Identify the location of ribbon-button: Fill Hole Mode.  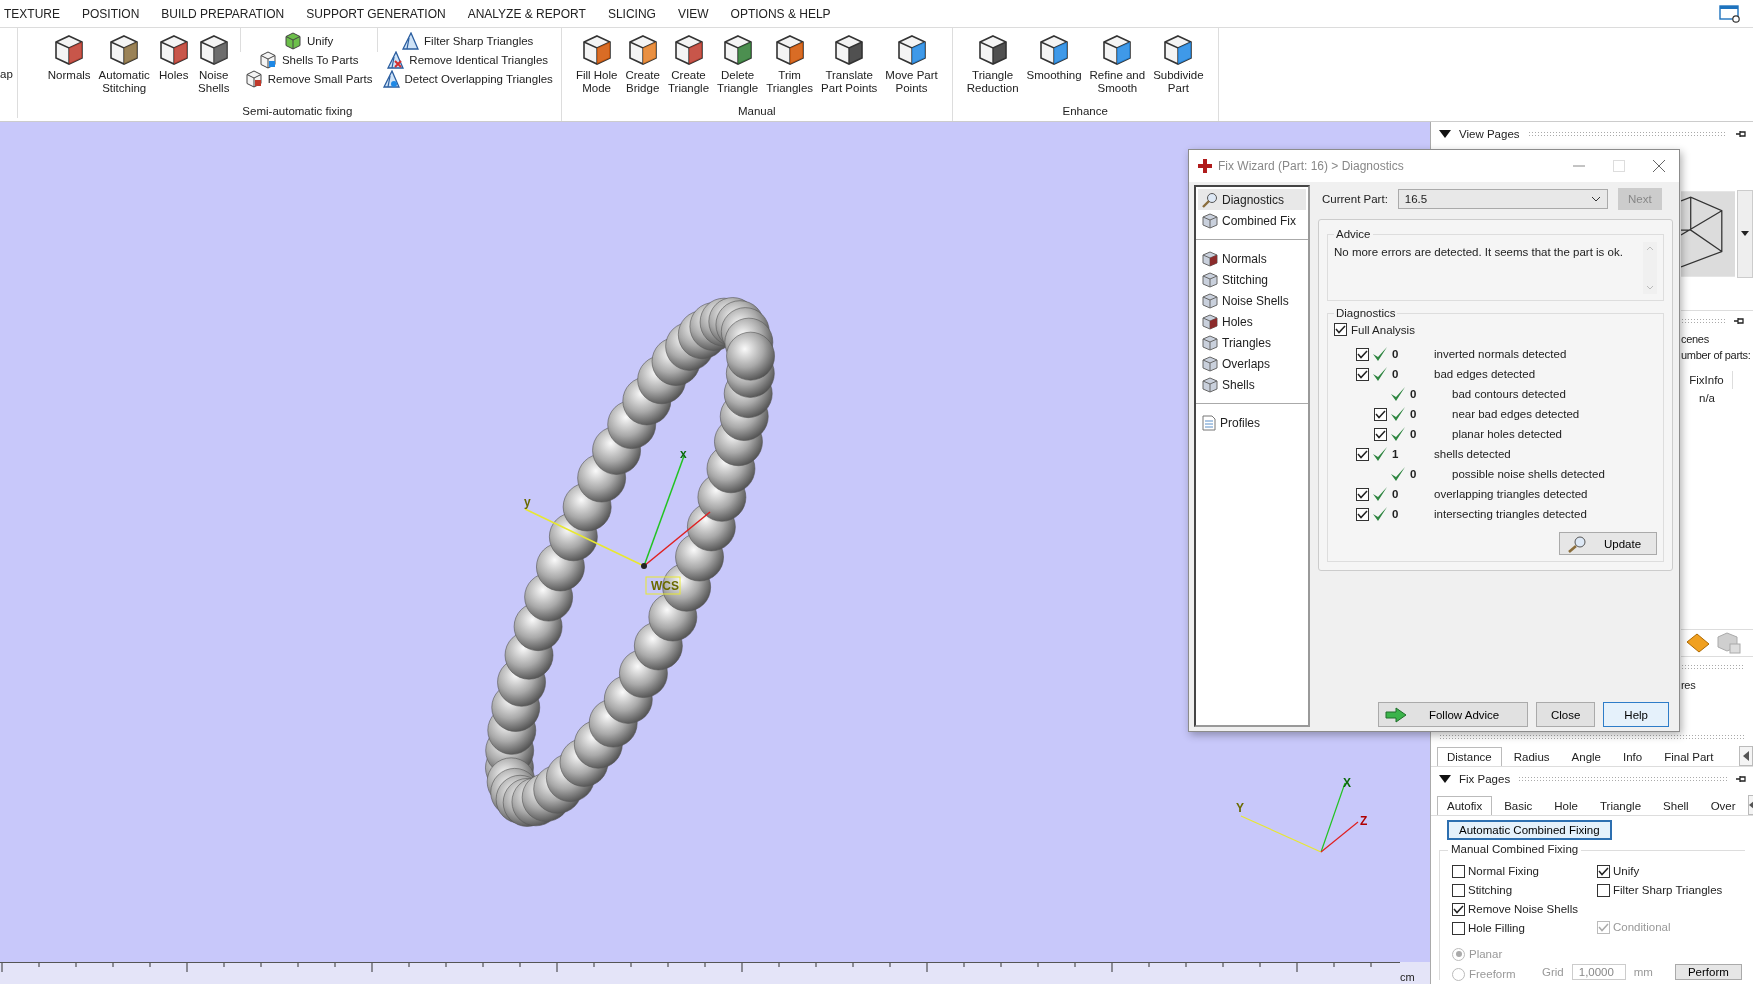
(596, 66).